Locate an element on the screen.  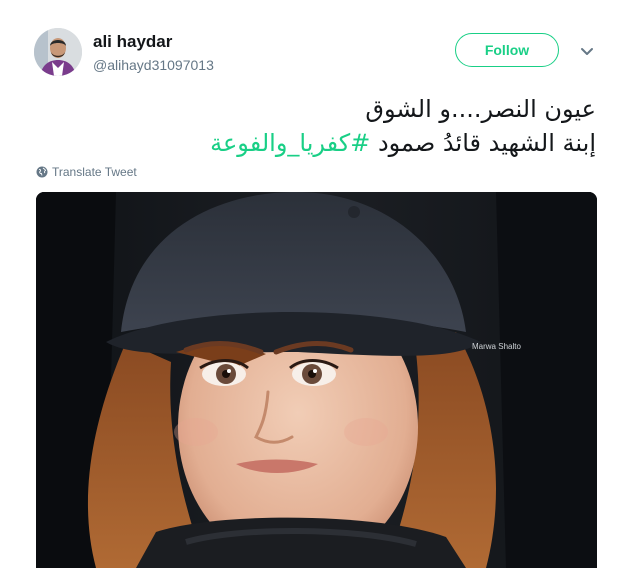
user-display-name: ali haydar is located at coordinates (132, 42).